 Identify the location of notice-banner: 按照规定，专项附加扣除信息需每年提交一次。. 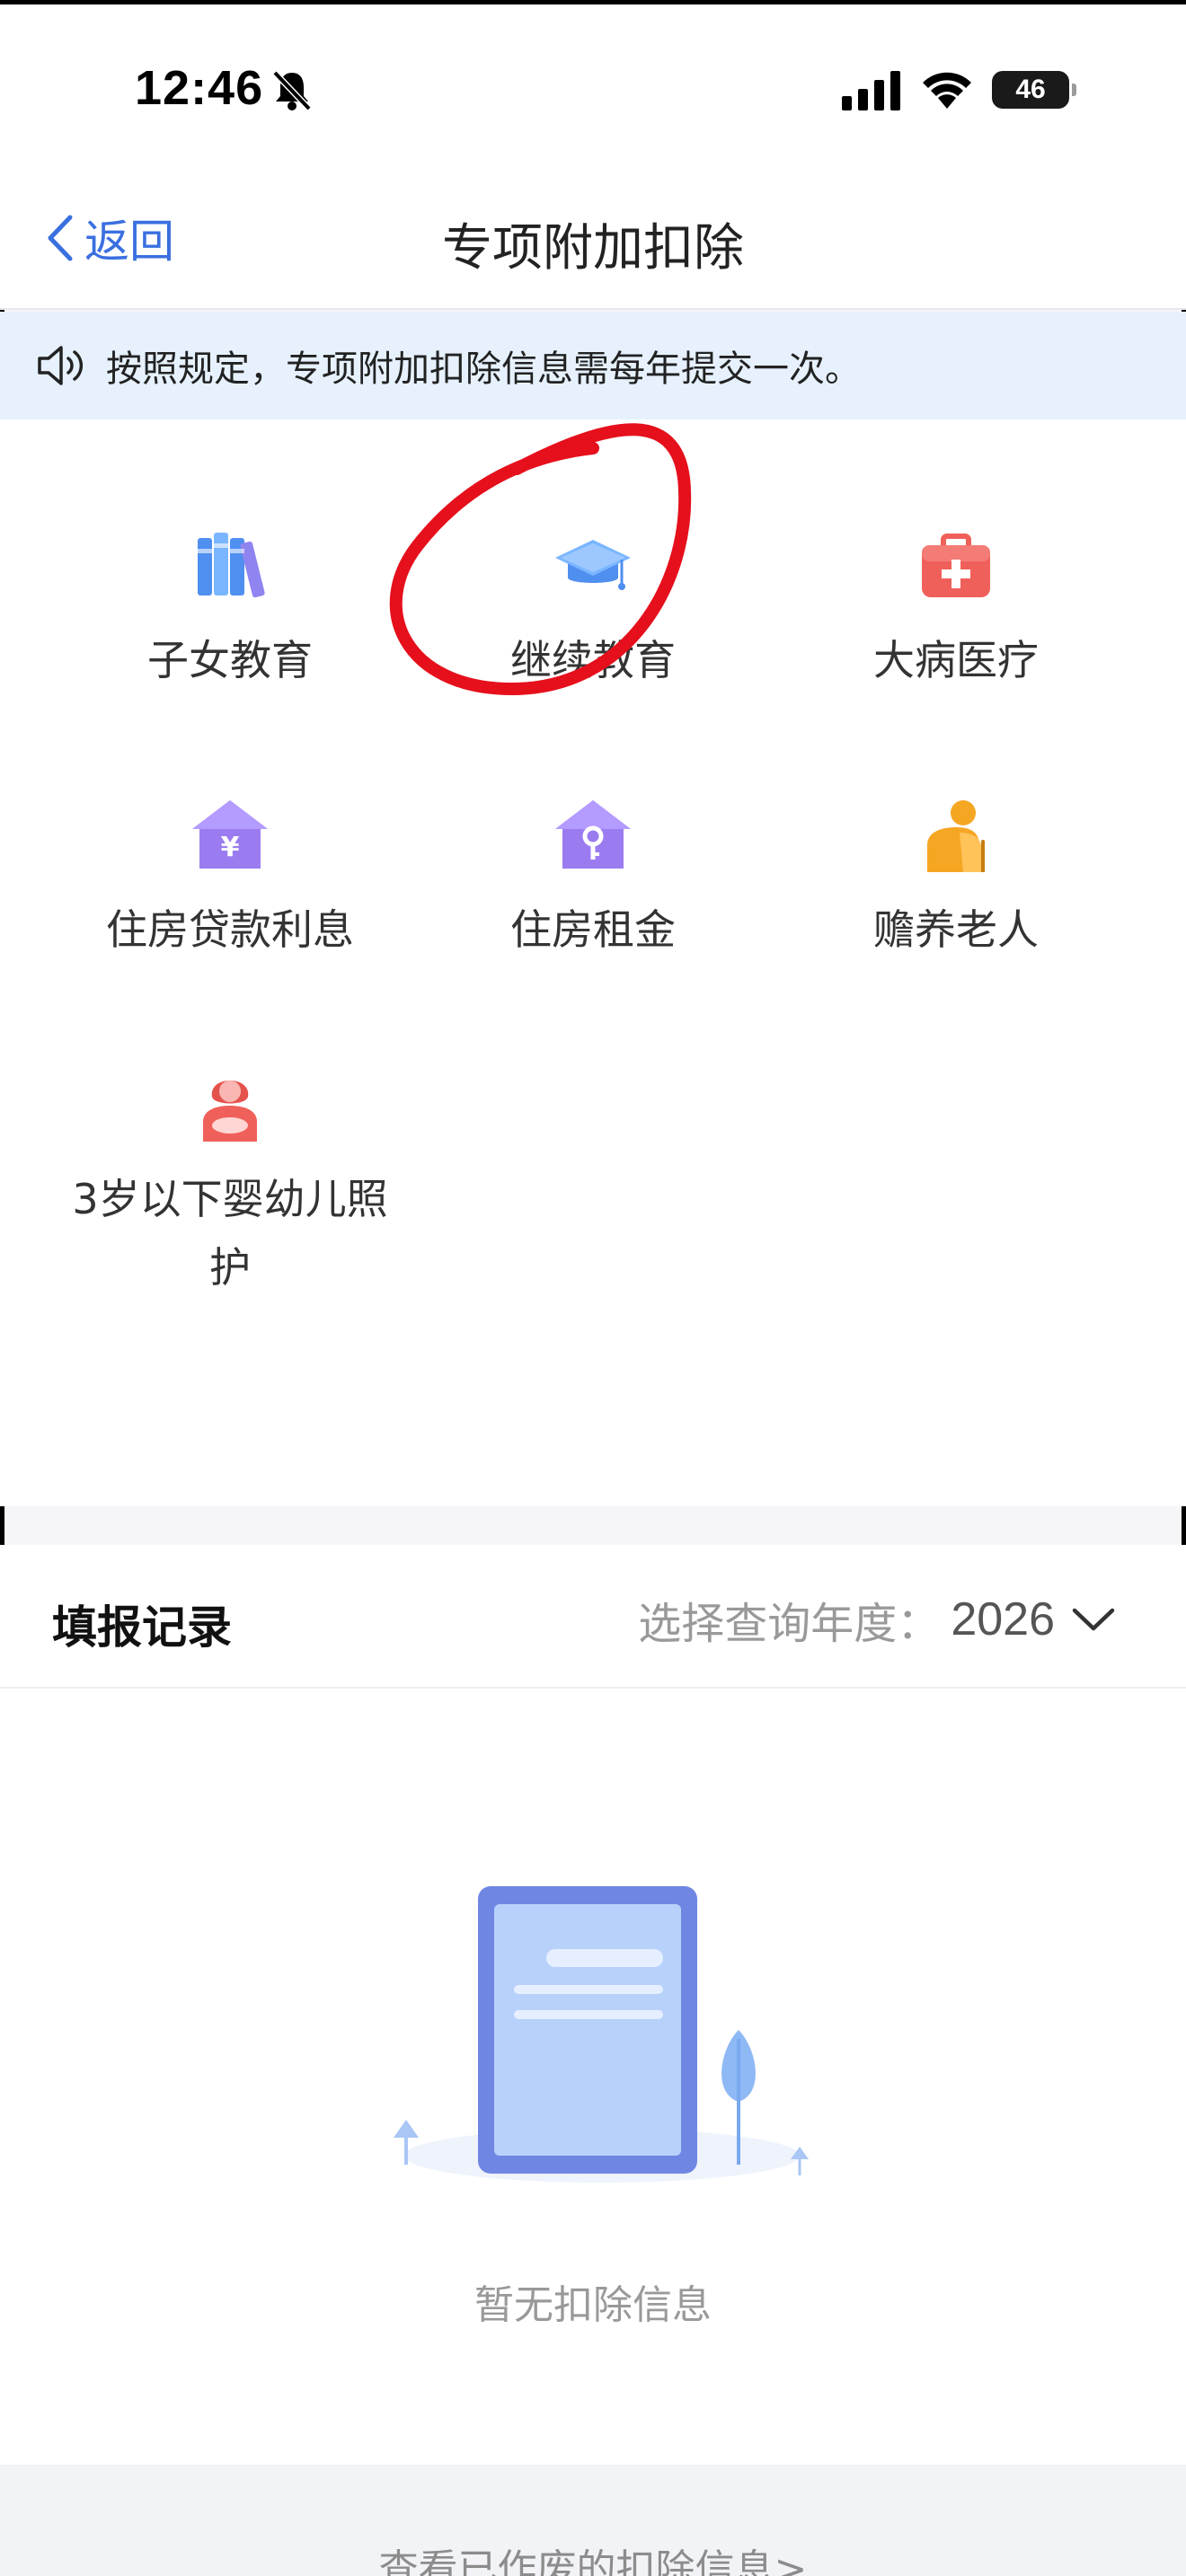
(593, 365).